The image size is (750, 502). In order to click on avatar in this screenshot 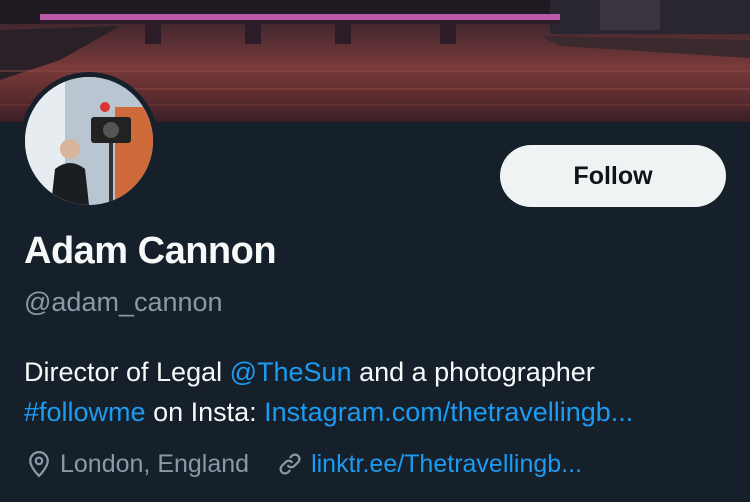, I will do `click(89, 141)`.